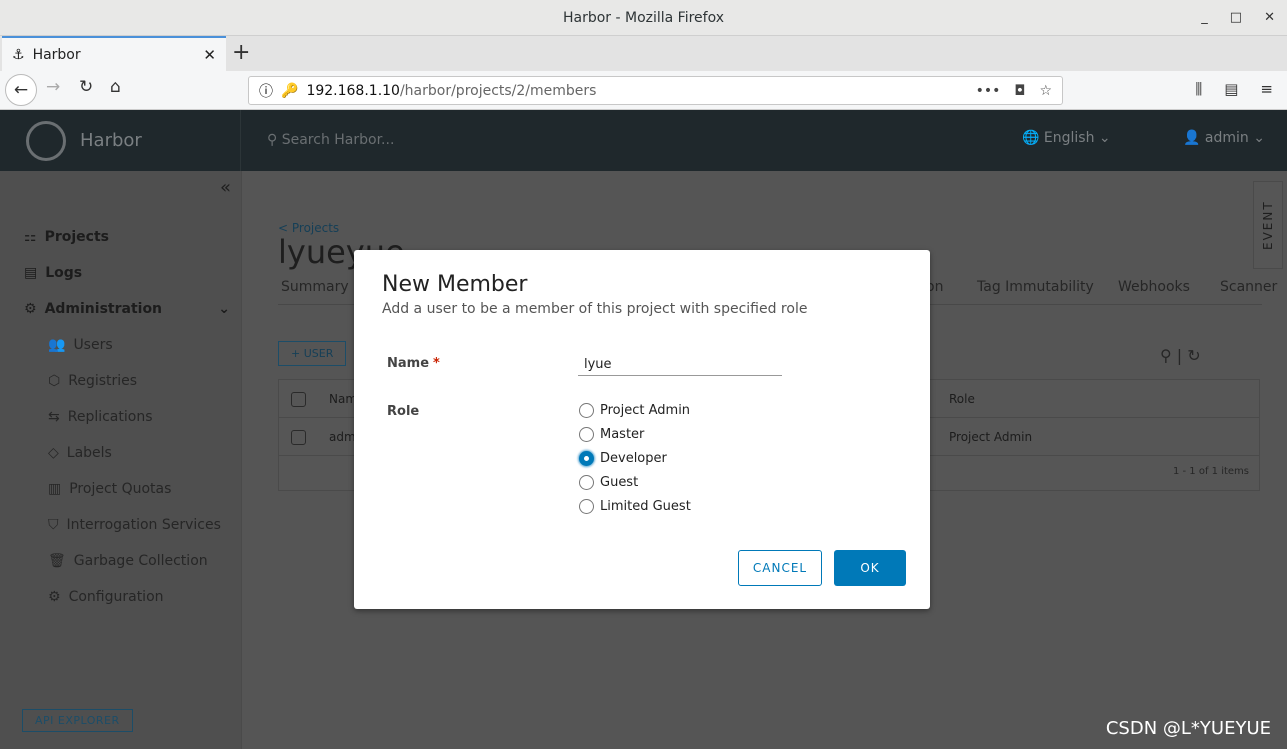 The image size is (1287, 749). I want to click on language-label: English ⌄, so click(1077, 138).